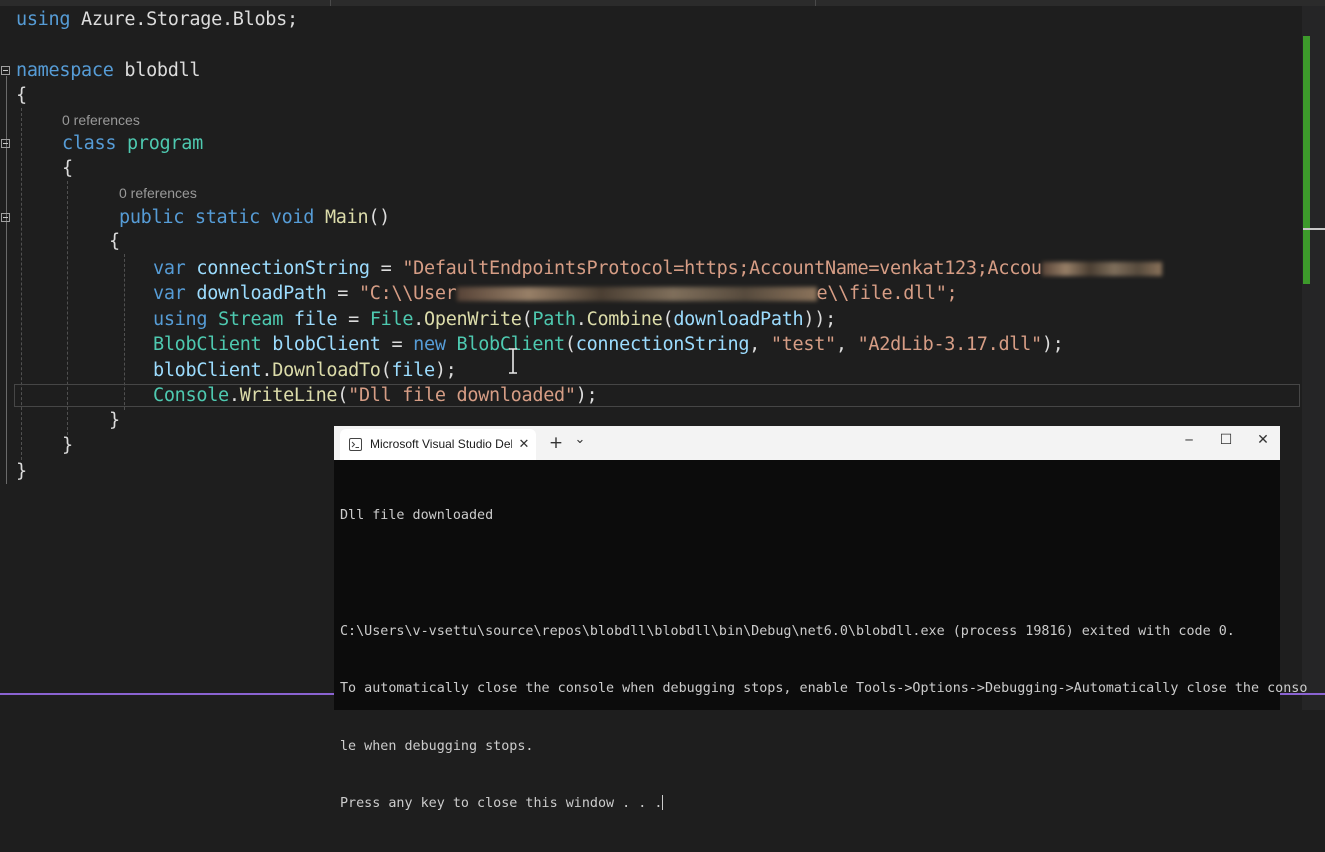 The image size is (1325, 852). I want to click on parens: (), so click(379, 217).